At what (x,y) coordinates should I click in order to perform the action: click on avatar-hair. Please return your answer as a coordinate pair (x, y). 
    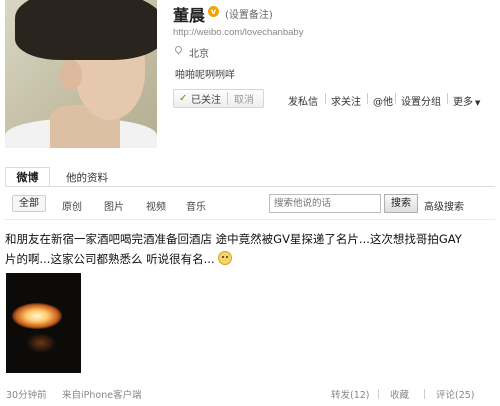
    Looking at the image, I should click on (86, 30).